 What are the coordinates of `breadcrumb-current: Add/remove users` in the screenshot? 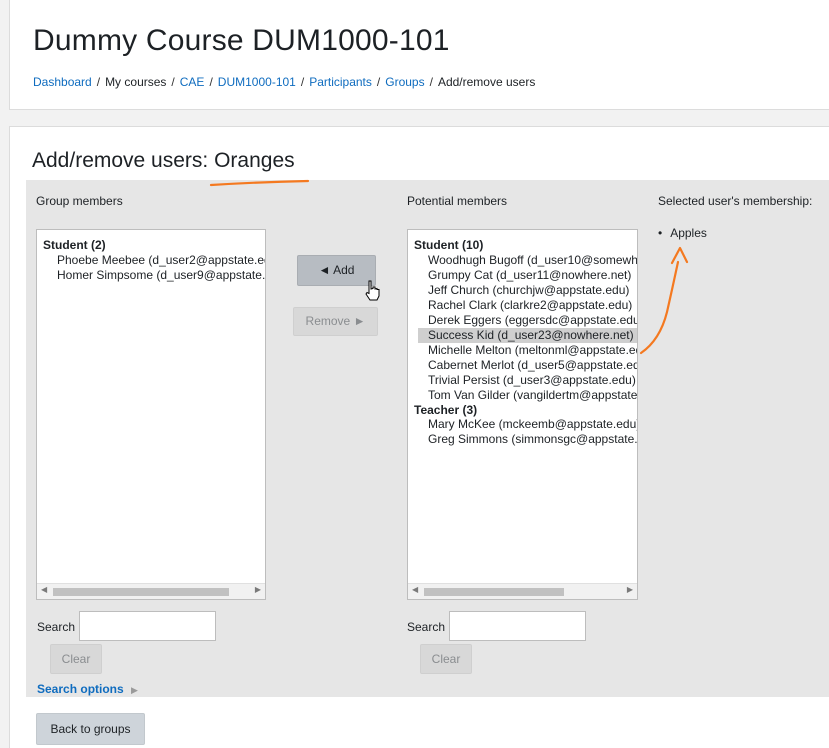 It's located at (486, 82).